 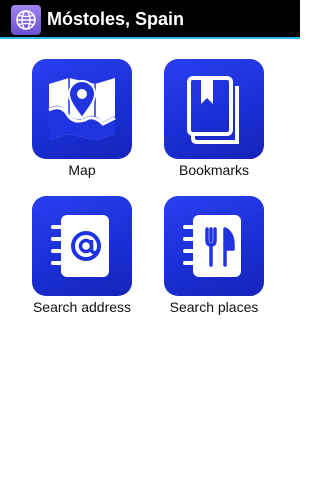 I want to click on map-tile: Map, so click(x=82, y=124).